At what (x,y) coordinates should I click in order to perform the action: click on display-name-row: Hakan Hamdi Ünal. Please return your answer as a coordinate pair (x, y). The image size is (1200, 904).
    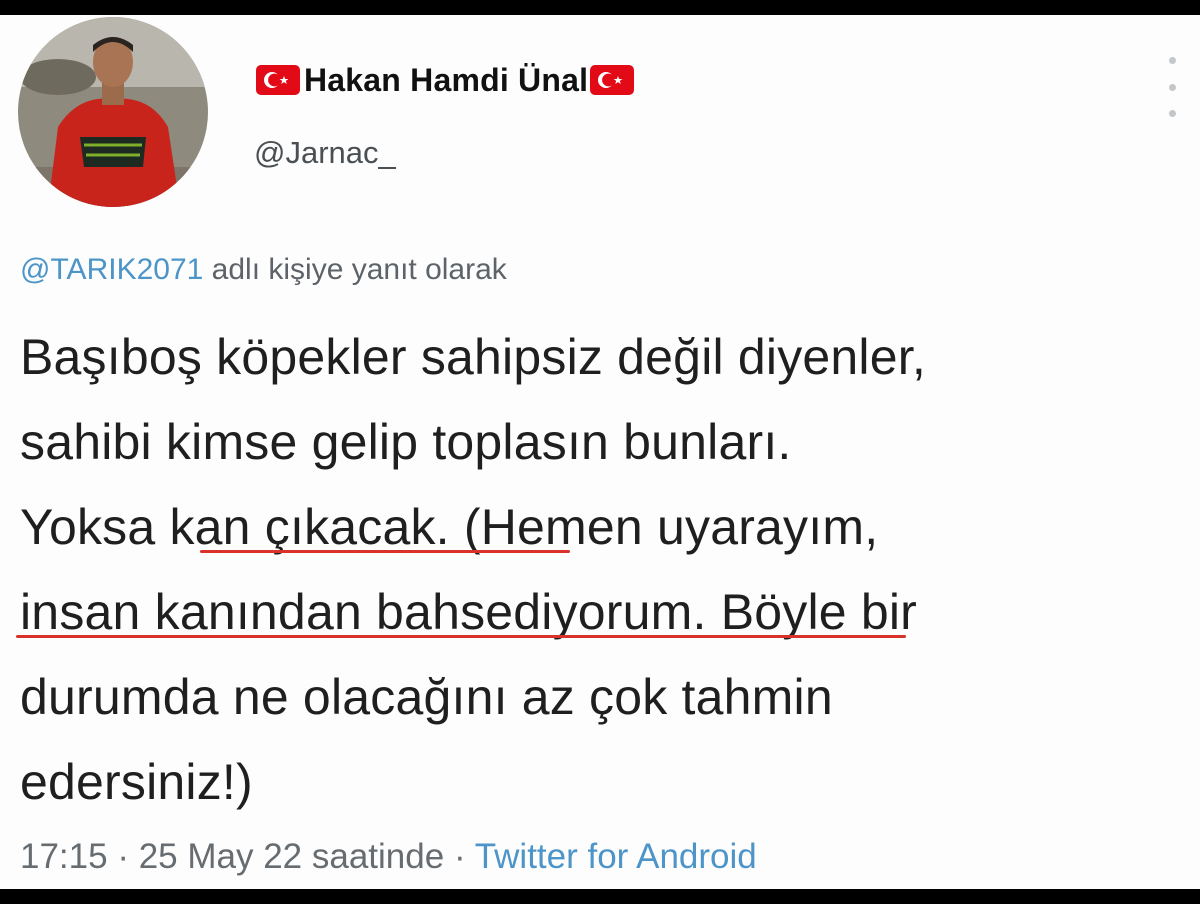
    Looking at the image, I should click on (445, 80).